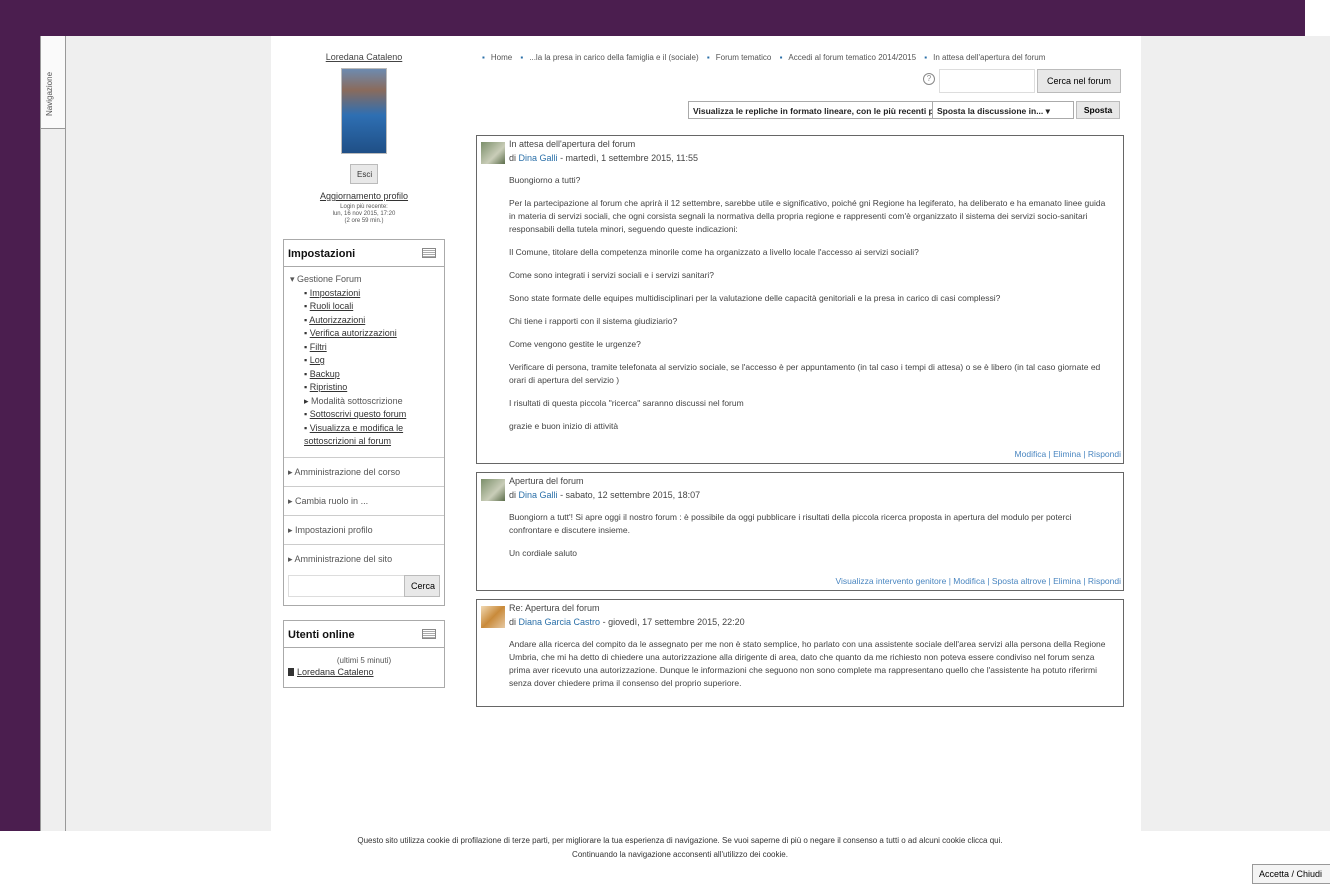 This screenshot has width=1330, height=884. Describe the element at coordinates (364, 196) in the screenshot. I see `update-profile-link: Aggiornamento profilo` at that location.